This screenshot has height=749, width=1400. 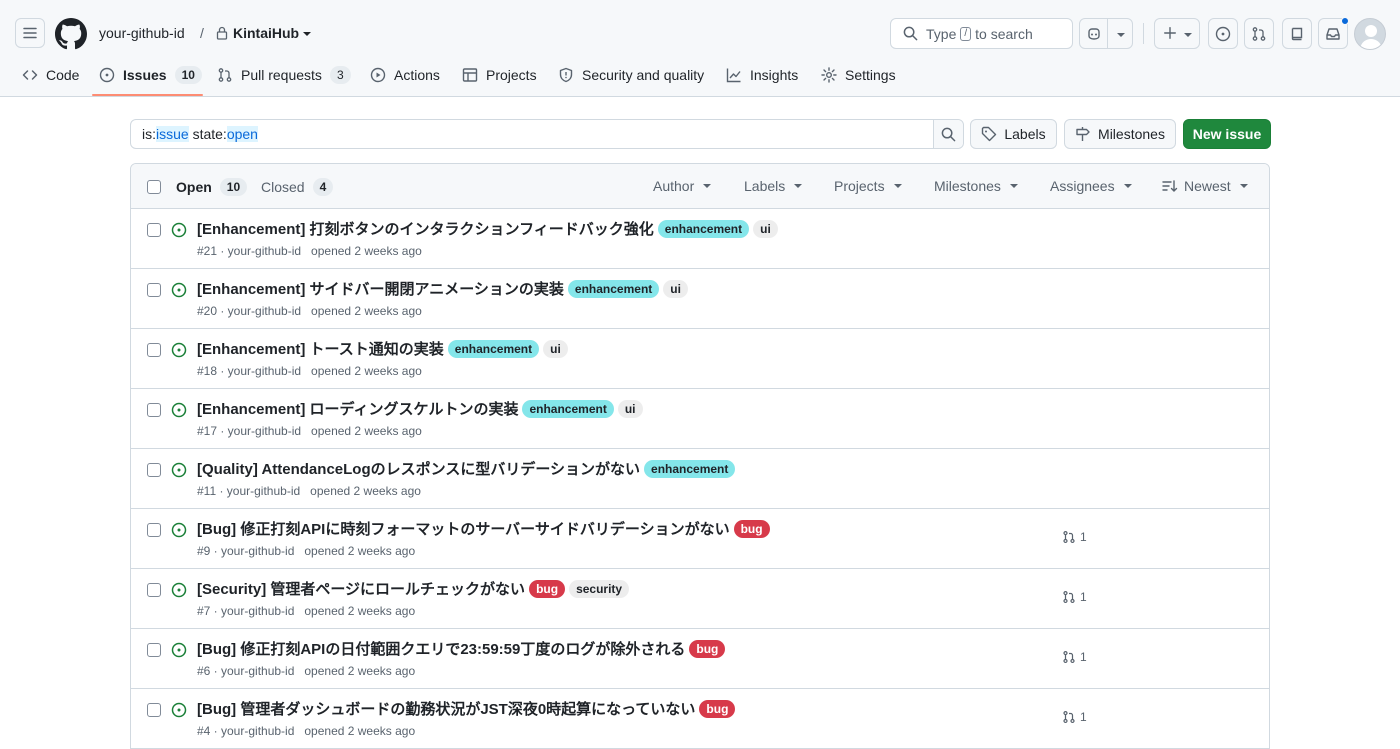 I want to click on repo-icon, so click(x=1297, y=33).